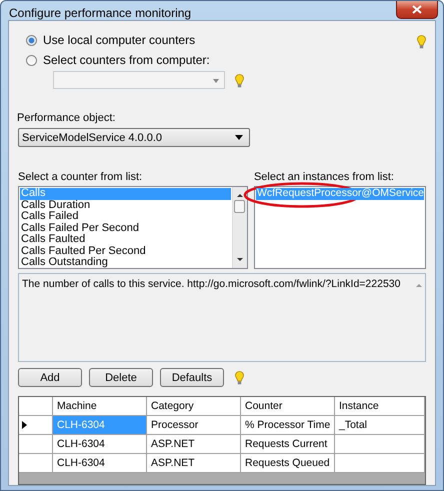 This screenshot has height=491, width=444. I want to click on list-item: Calls Faulted, so click(125, 240).